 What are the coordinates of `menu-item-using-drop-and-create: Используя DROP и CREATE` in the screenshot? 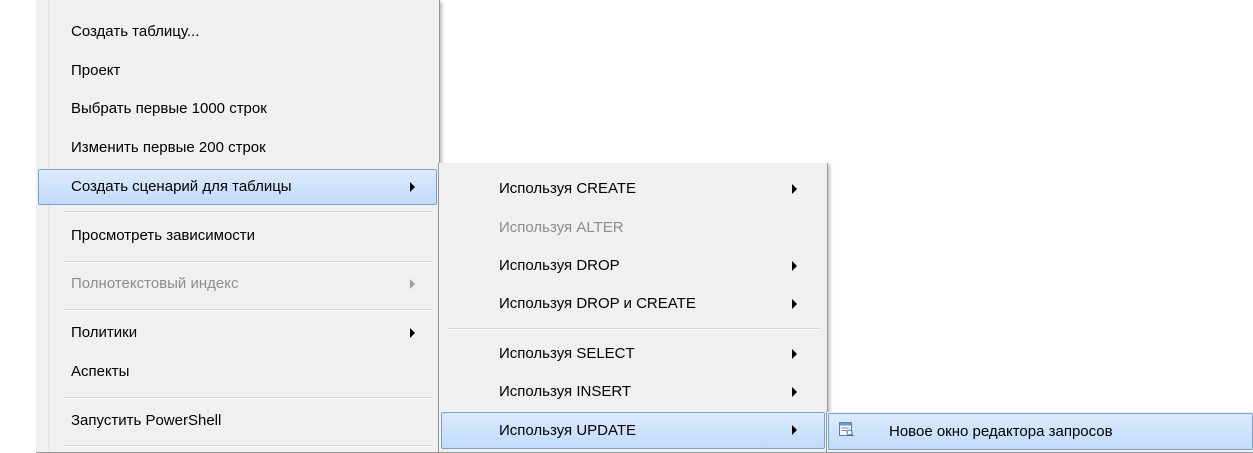 It's located at (633, 304).